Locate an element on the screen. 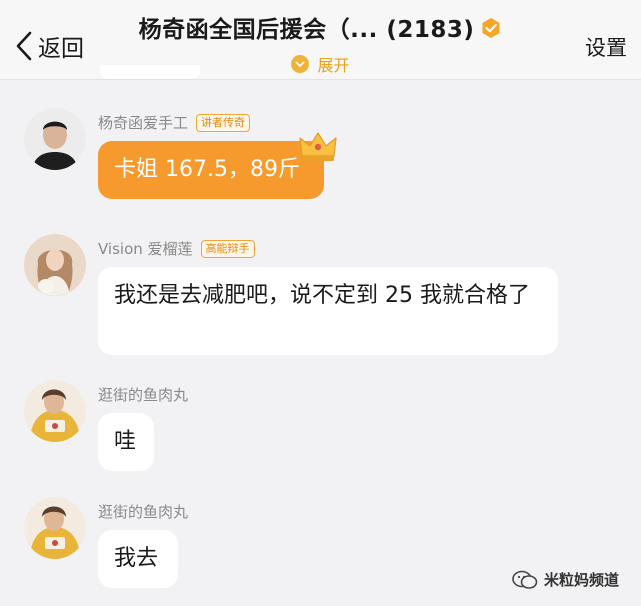  watermark-text: 米粒妈频道 is located at coordinates (581, 580).